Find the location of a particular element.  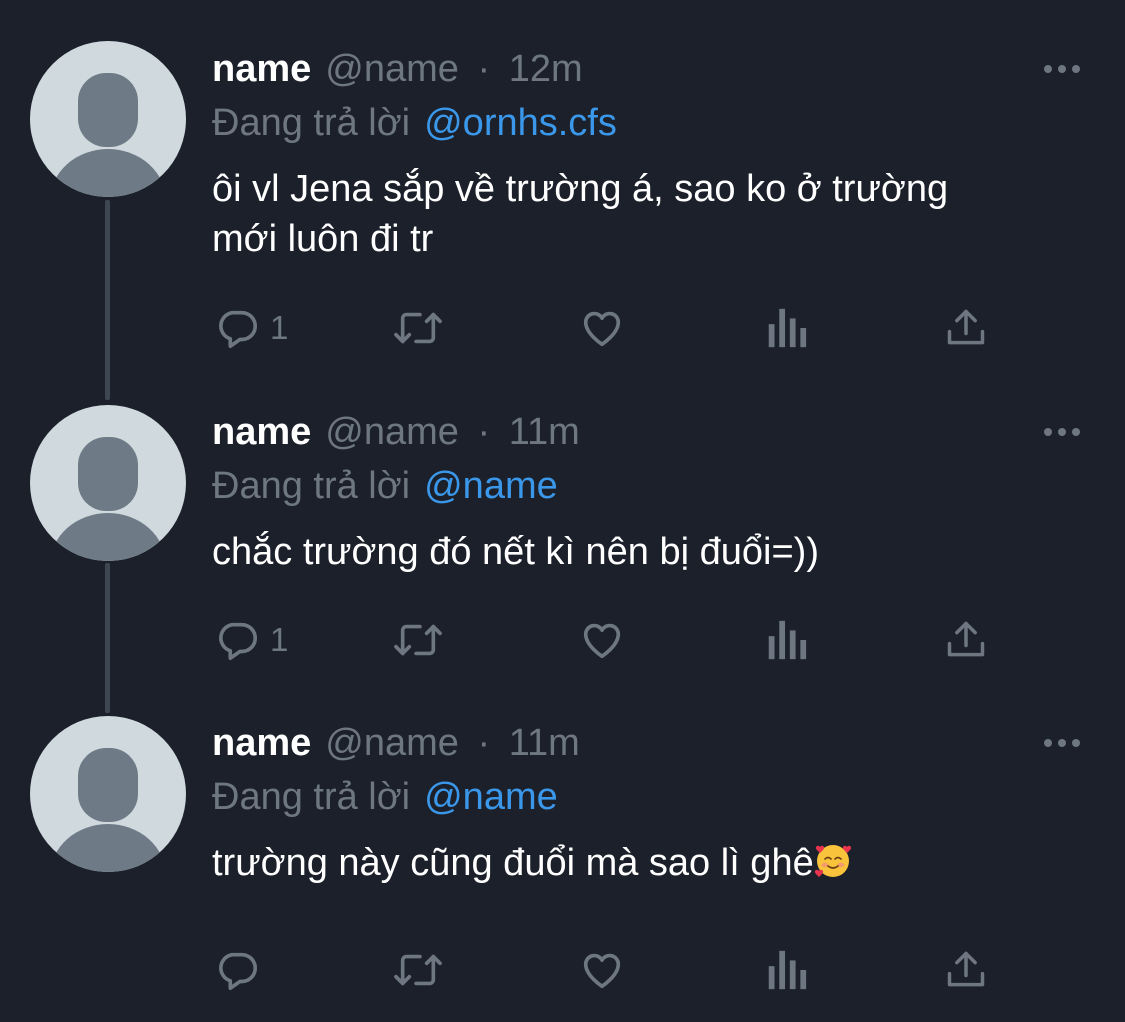

replying-to: Đang trả lời @ornhs.cfs is located at coordinates (648, 123).